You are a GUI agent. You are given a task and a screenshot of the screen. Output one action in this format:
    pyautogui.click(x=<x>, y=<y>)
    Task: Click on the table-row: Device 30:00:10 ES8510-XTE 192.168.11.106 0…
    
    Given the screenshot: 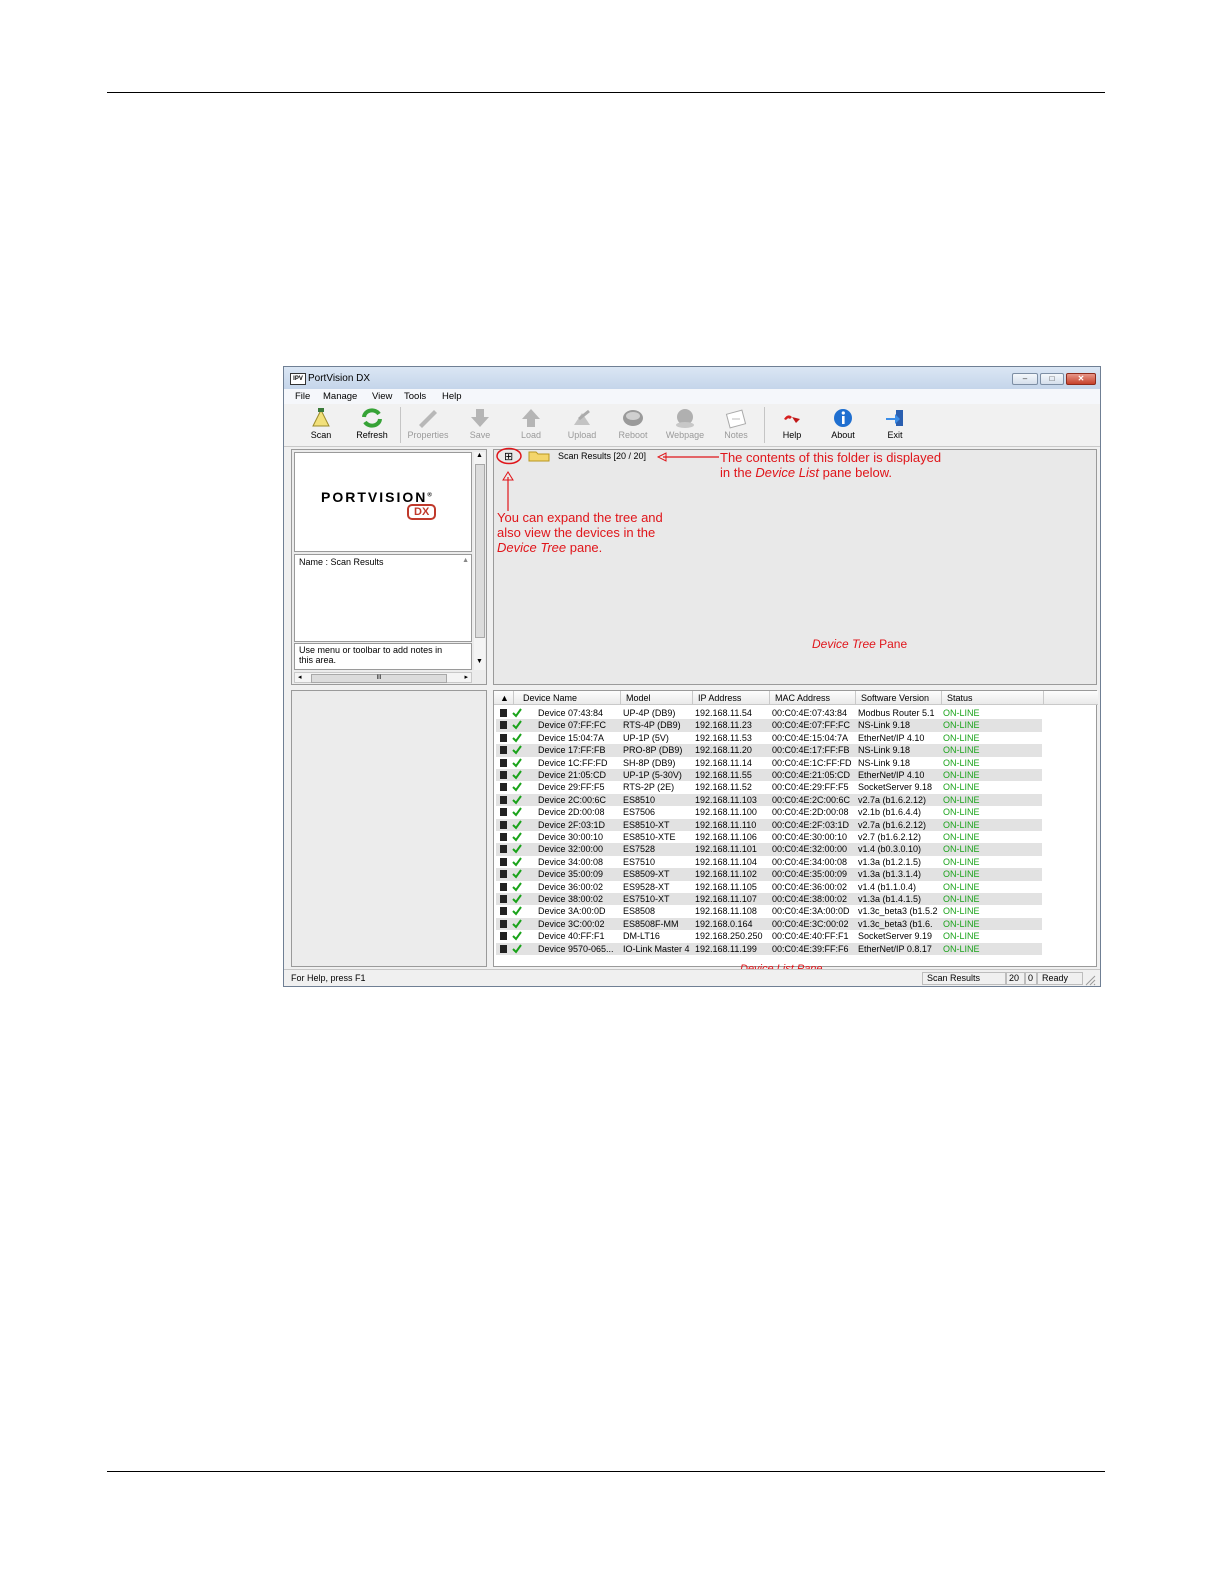 What is the action you would take?
    pyautogui.click(x=769, y=837)
    